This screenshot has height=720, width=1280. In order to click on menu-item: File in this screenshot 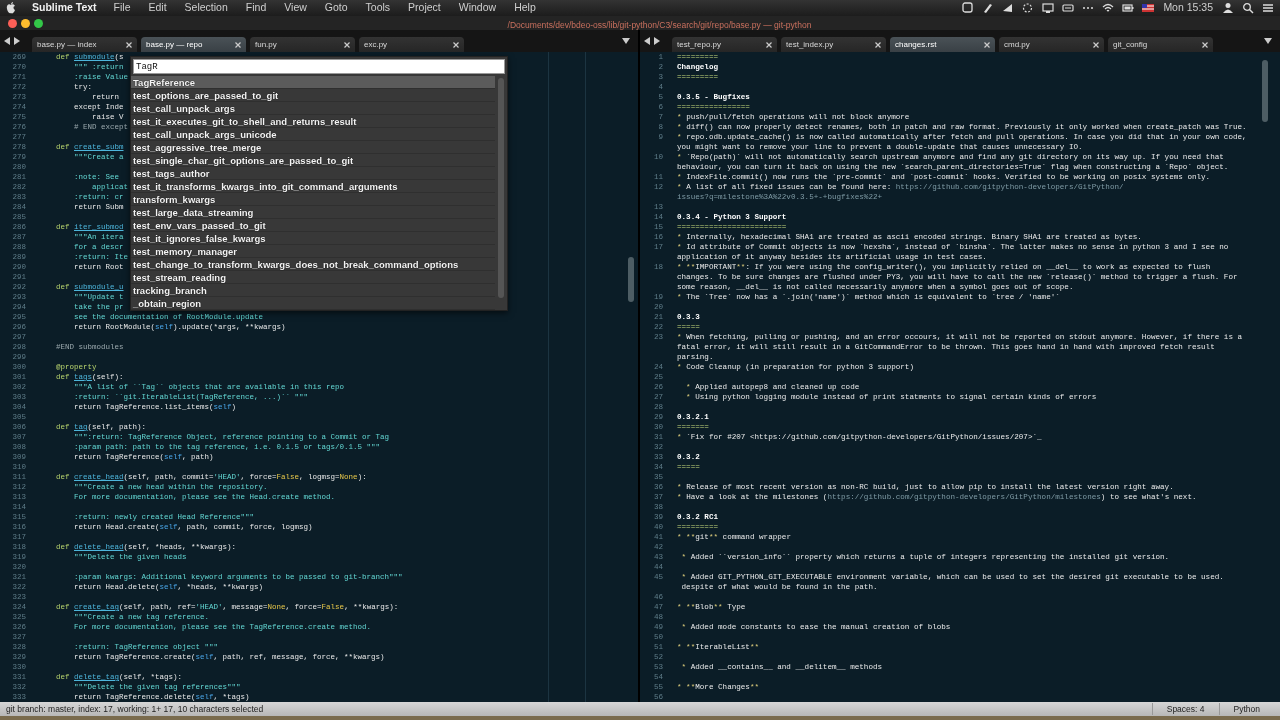, I will do `click(122, 8)`.